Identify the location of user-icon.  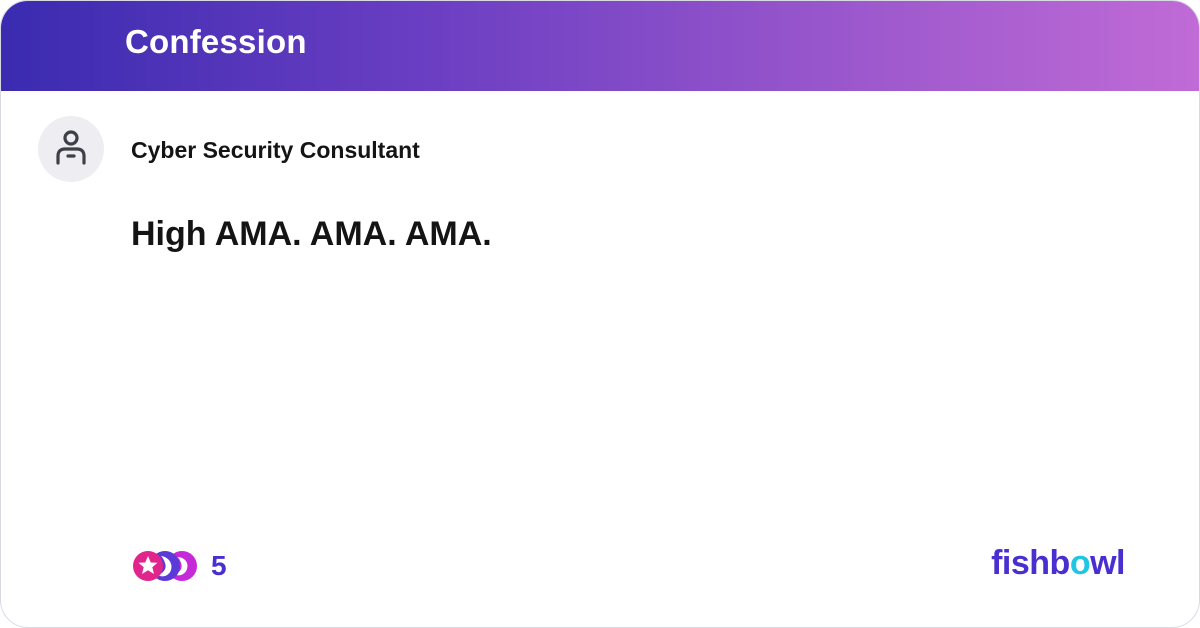
(71, 147).